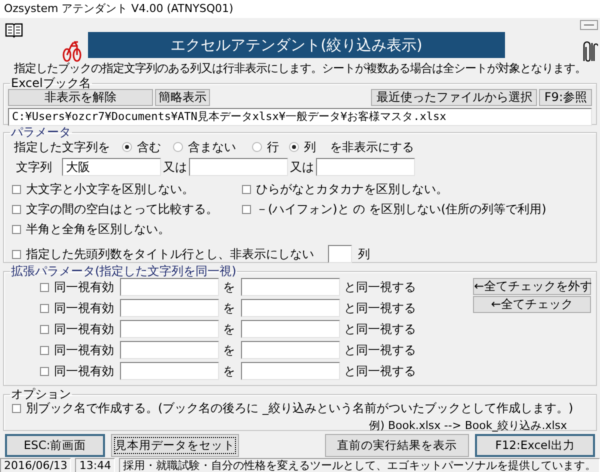 The height and width of the screenshot is (472, 600). Describe the element at coordinates (110, 189) in the screenshot. I see `checkbox-label: 大文字と小文字を区別しない。` at that location.